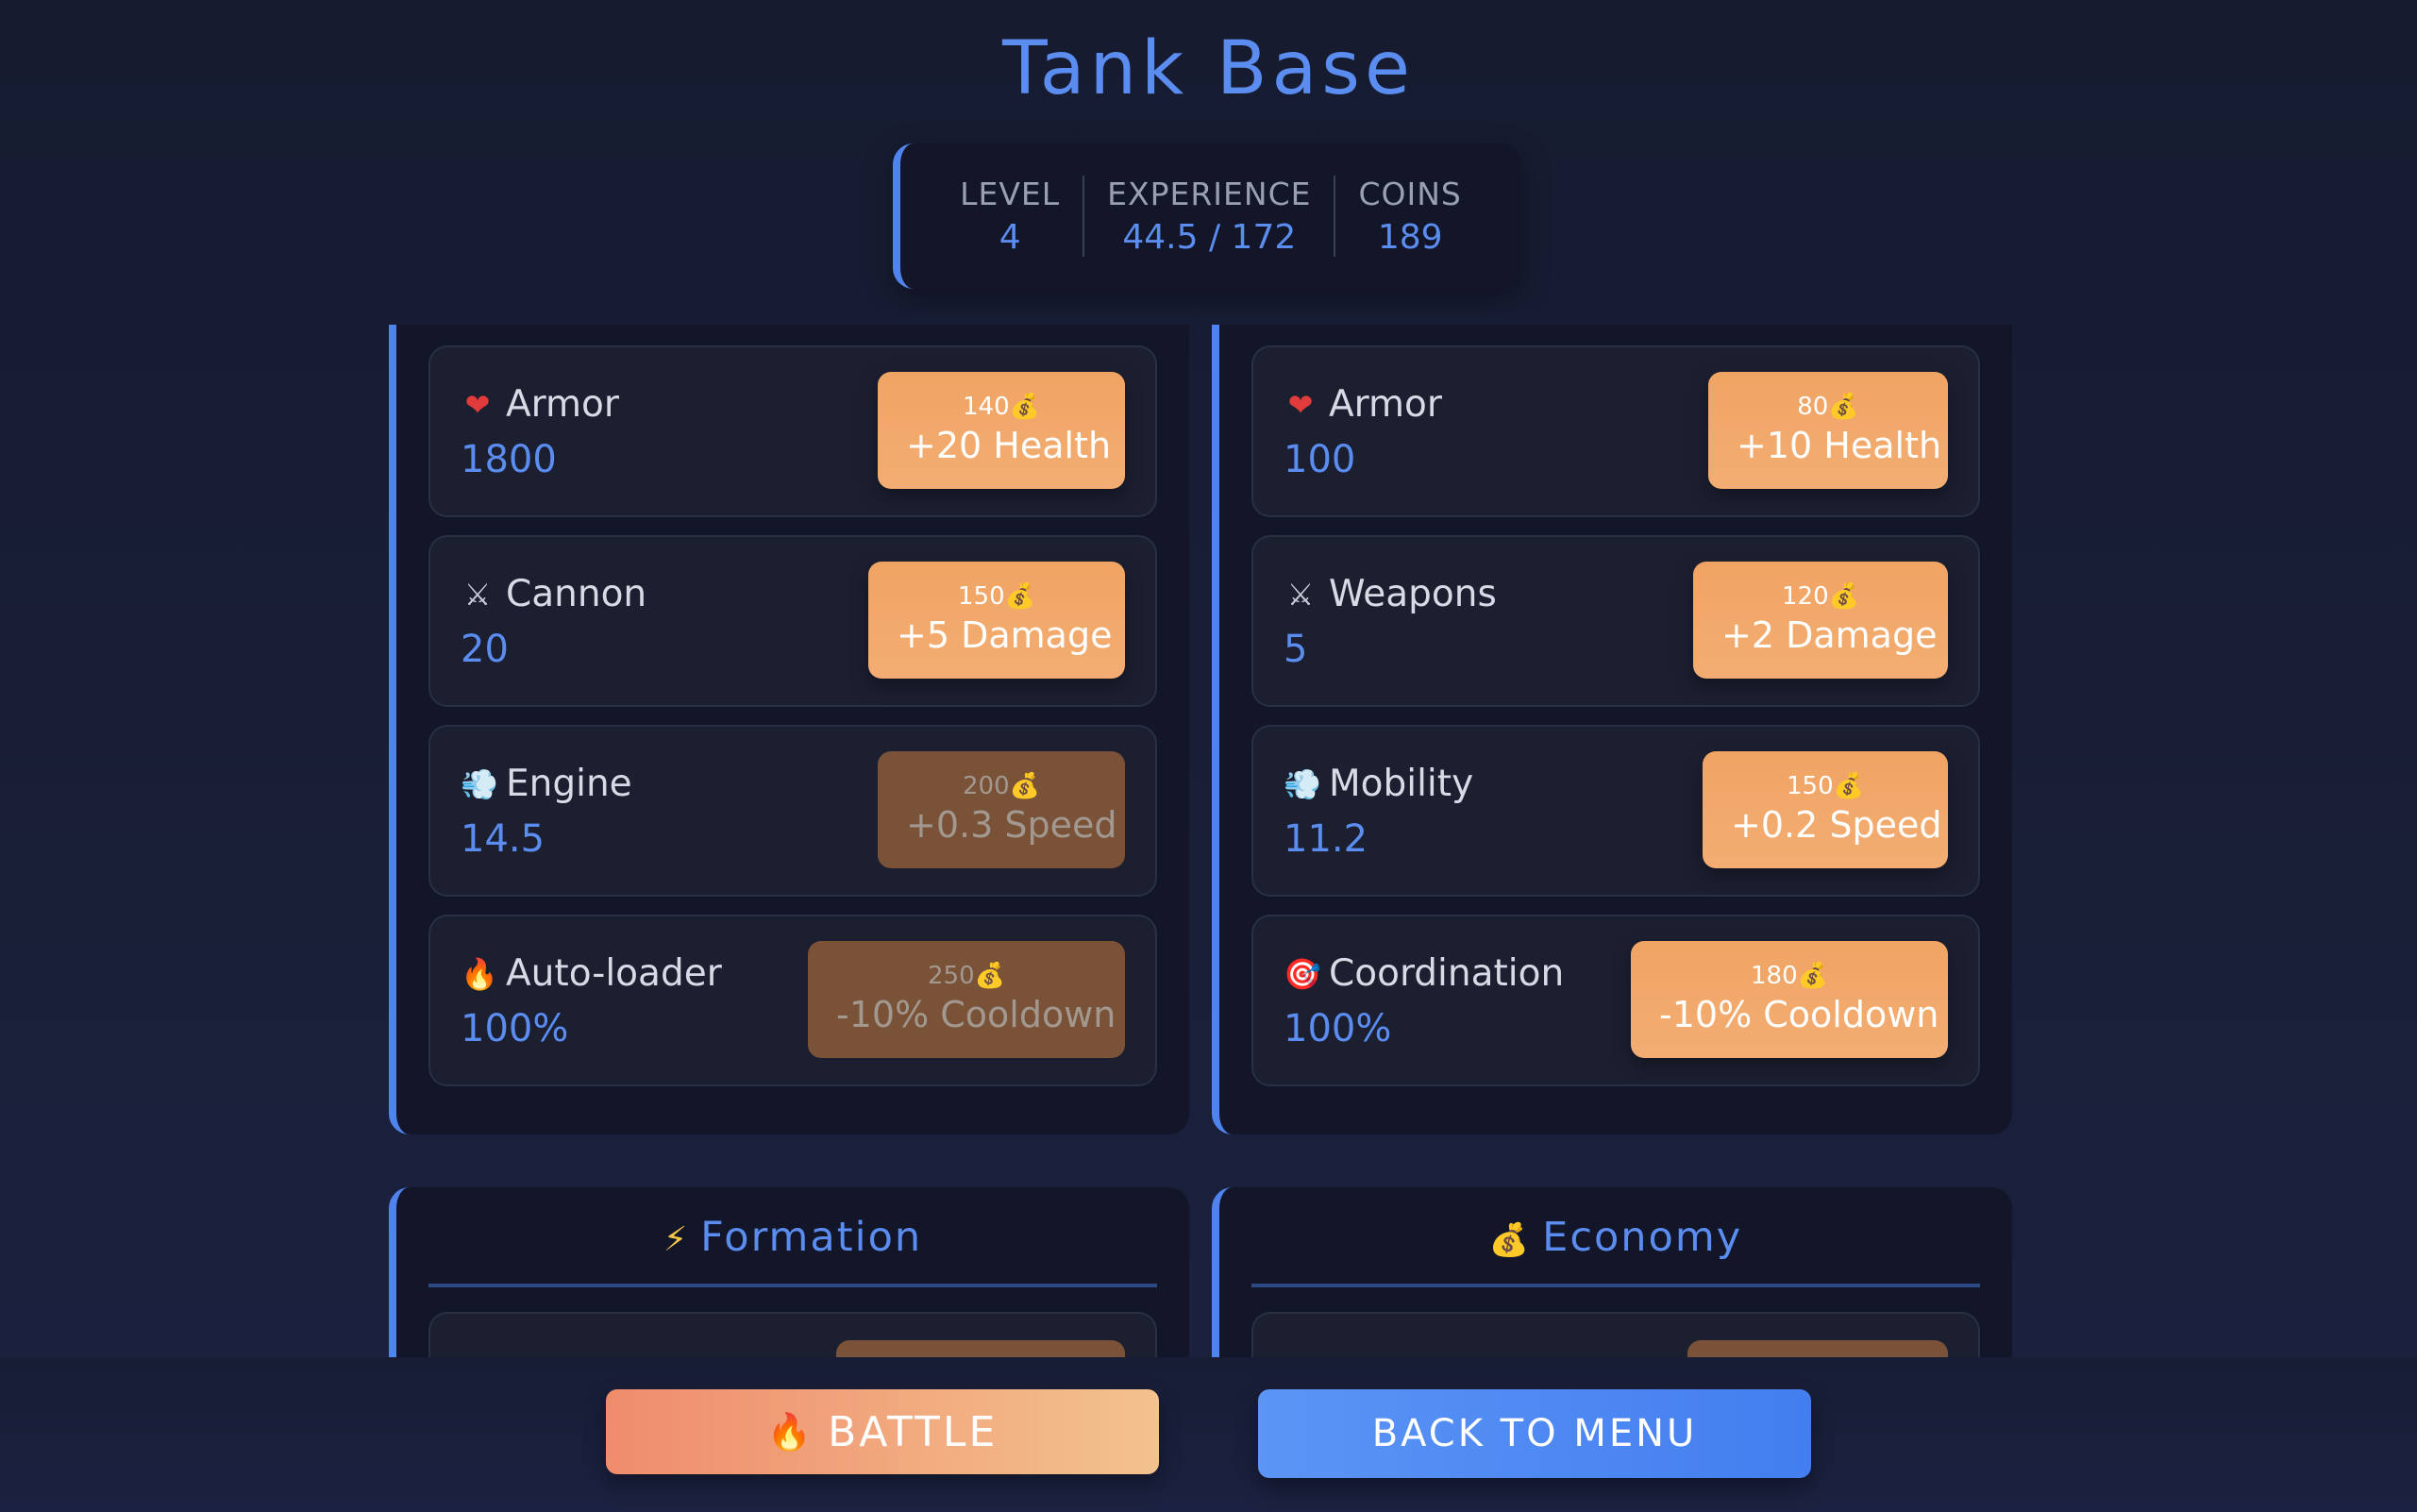 The height and width of the screenshot is (1512, 2417). I want to click on battle-button: 🔥 BATTLE, so click(882, 1431).